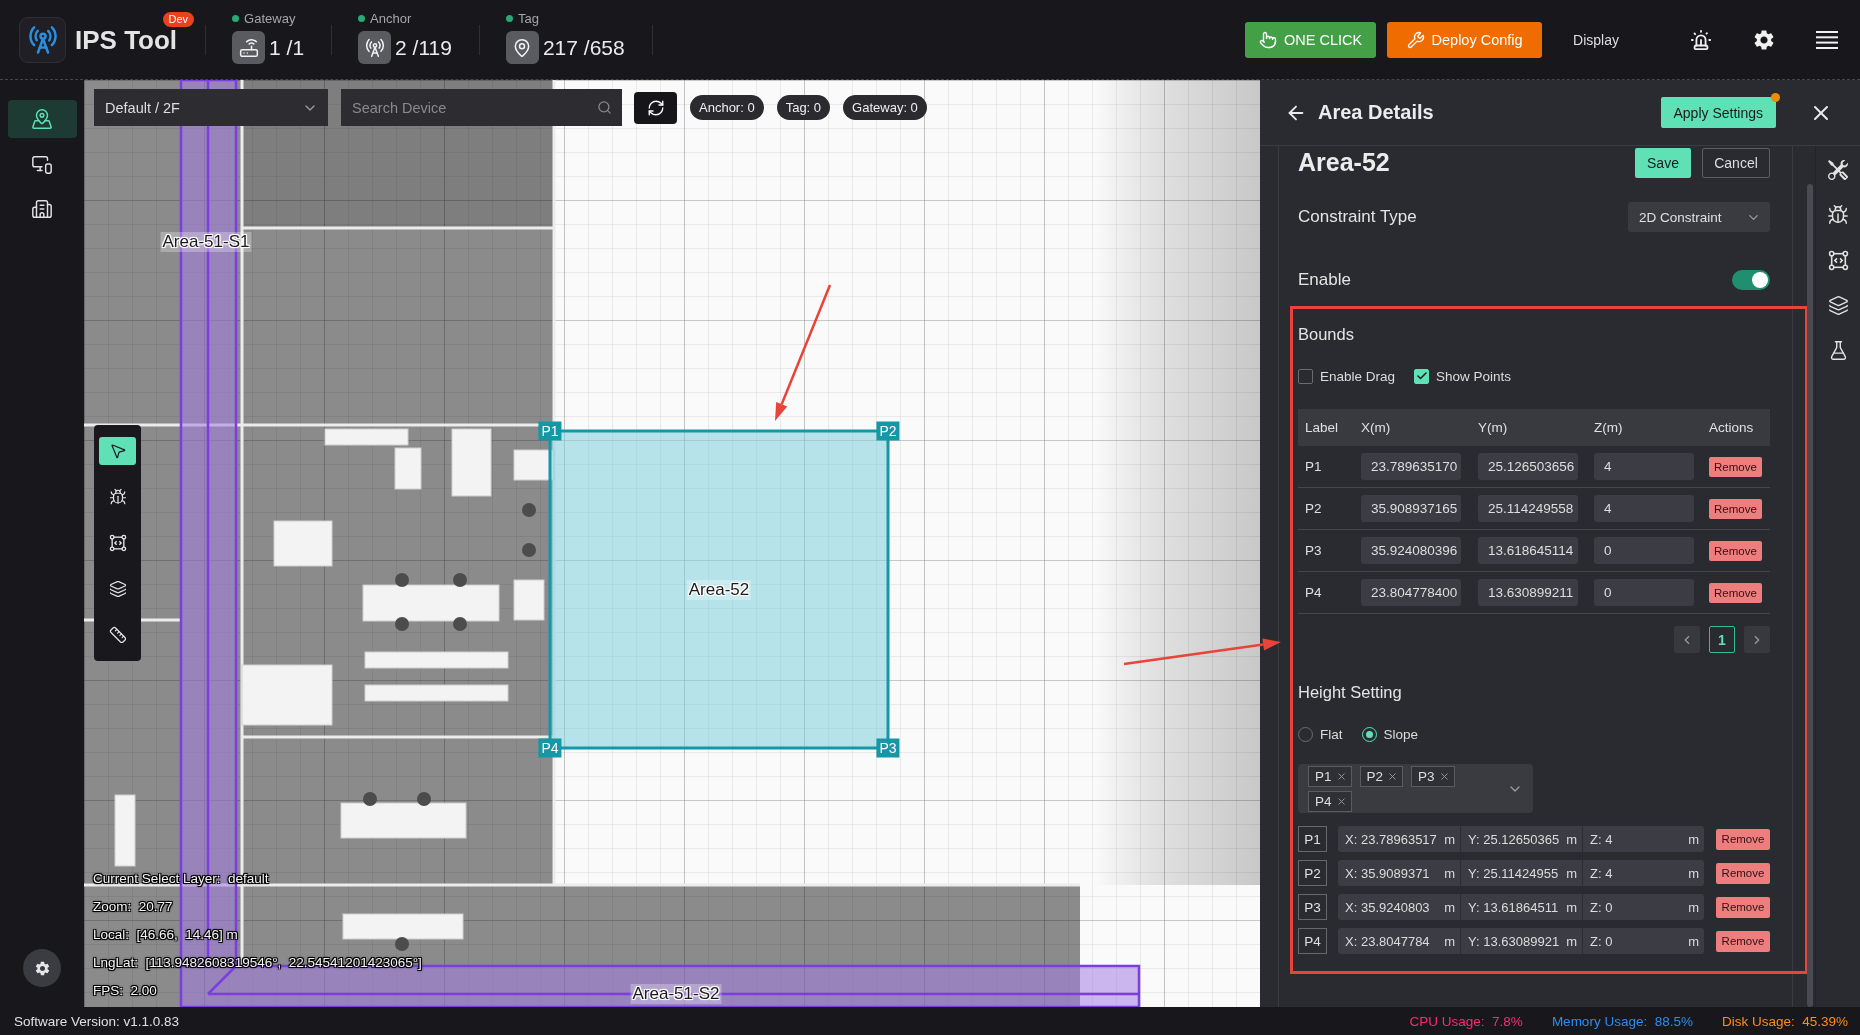  Describe the element at coordinates (1399, 839) in the screenshot. I see `x-input: X: 23.78963517 m` at that location.